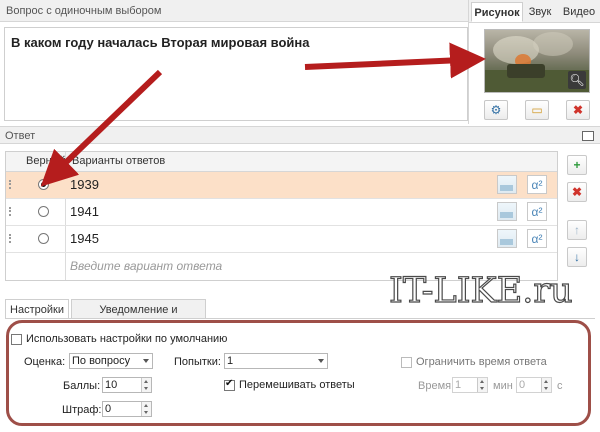  I want to click on answer-text: 1939, so click(84, 185).